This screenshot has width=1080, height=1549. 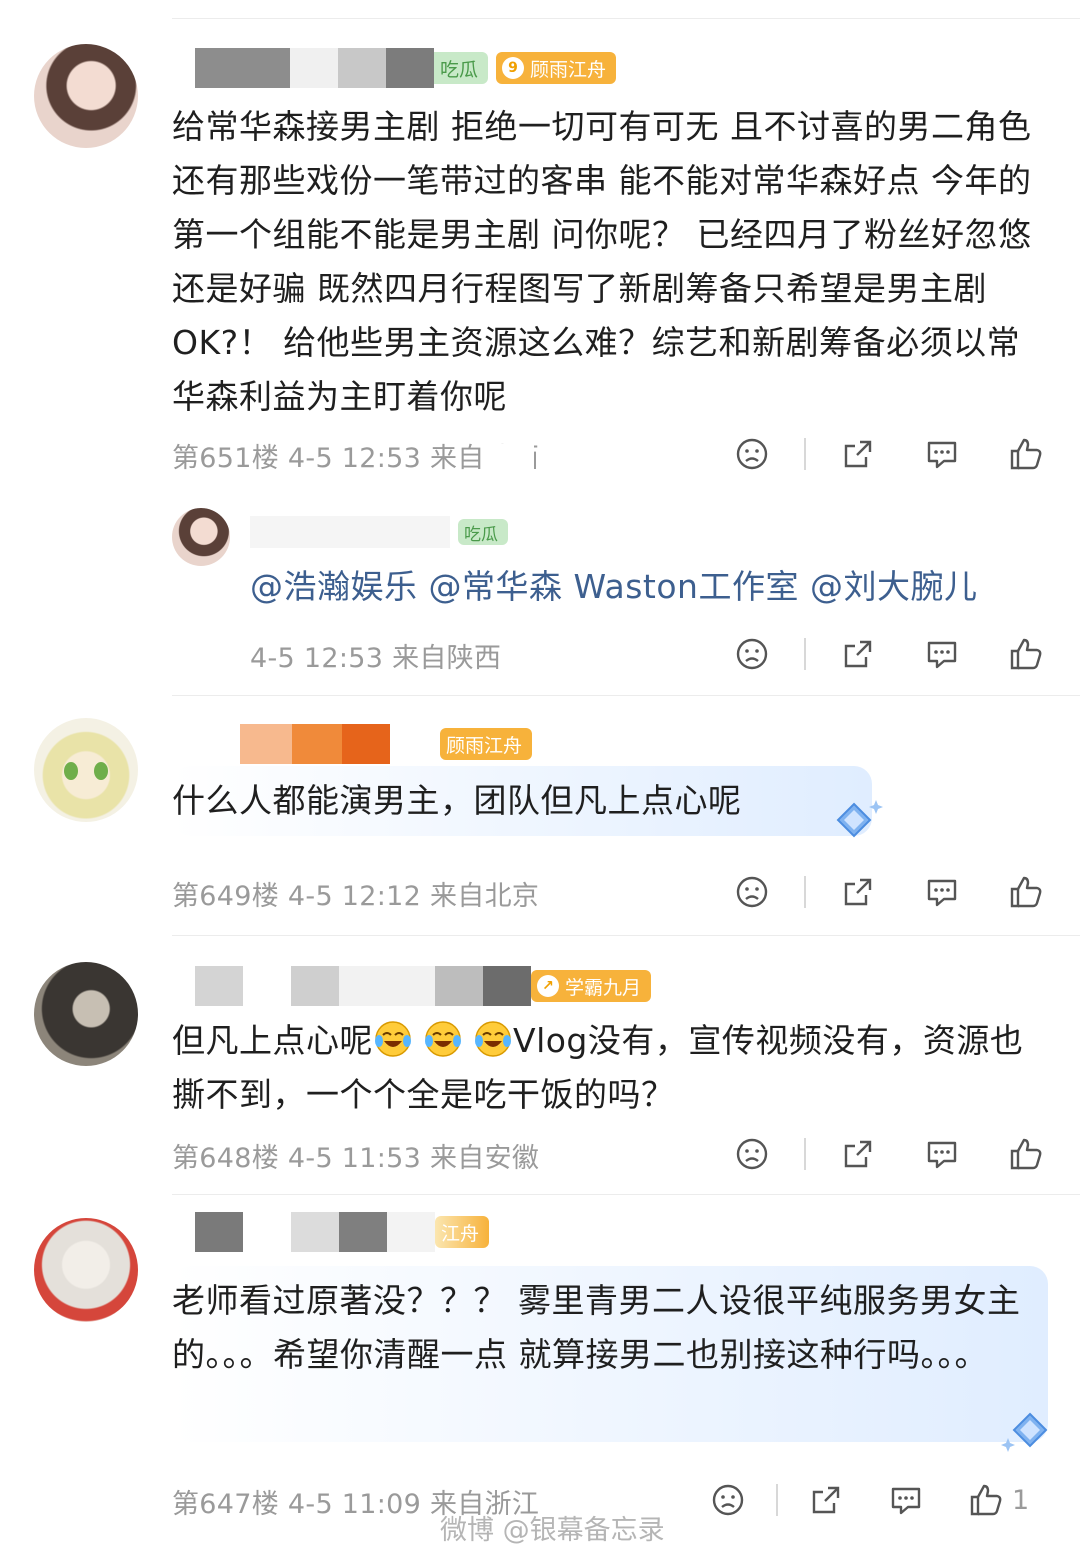 What do you see at coordinates (386, 744) in the screenshot?
I see `username-row: 顾雨江舟` at bounding box center [386, 744].